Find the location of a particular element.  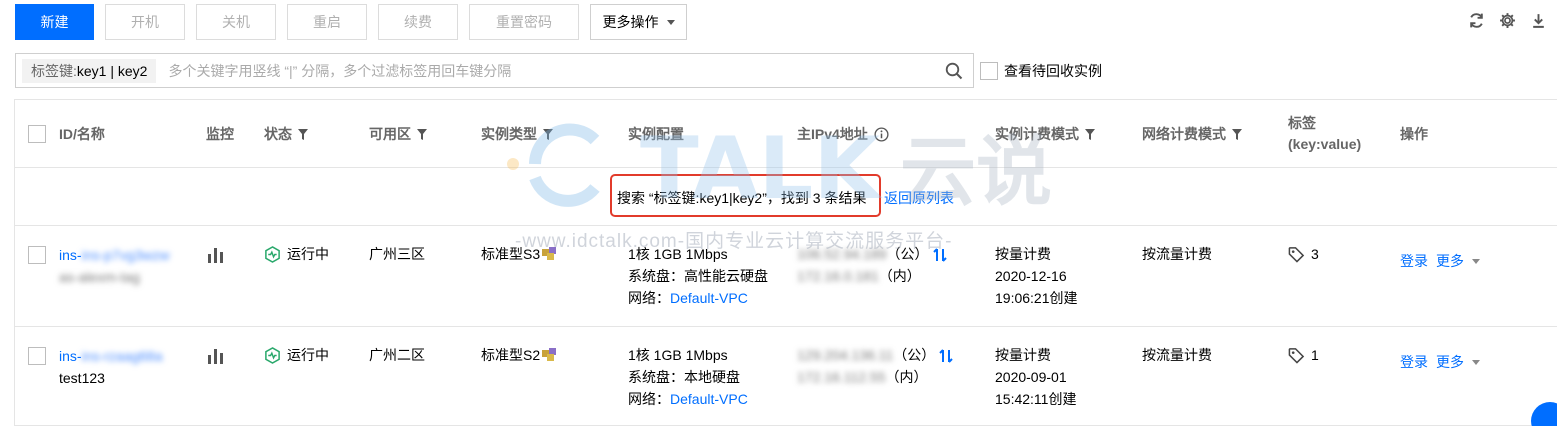

filter-tag-value: key1 | key2 is located at coordinates (112, 70).